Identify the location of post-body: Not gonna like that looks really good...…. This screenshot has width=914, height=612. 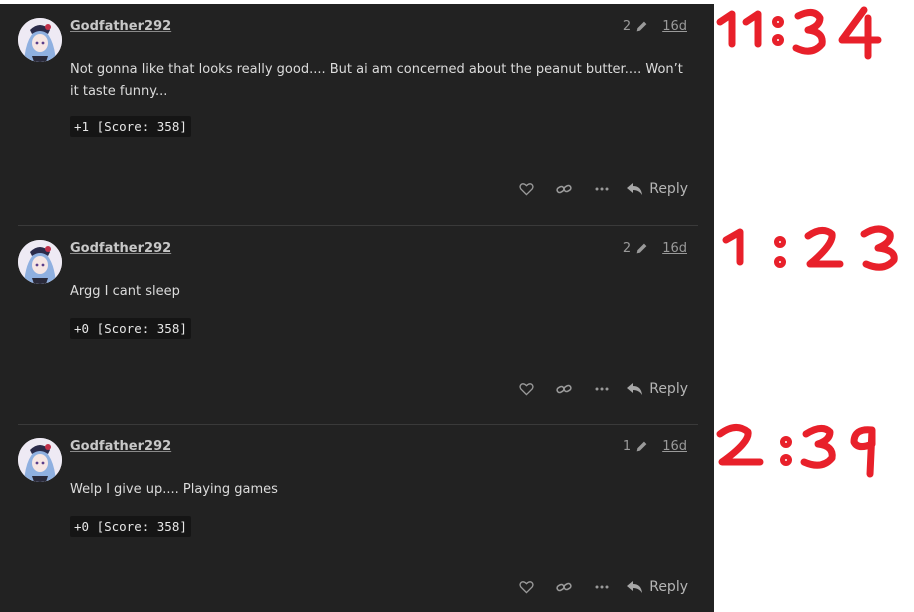
(376, 80).